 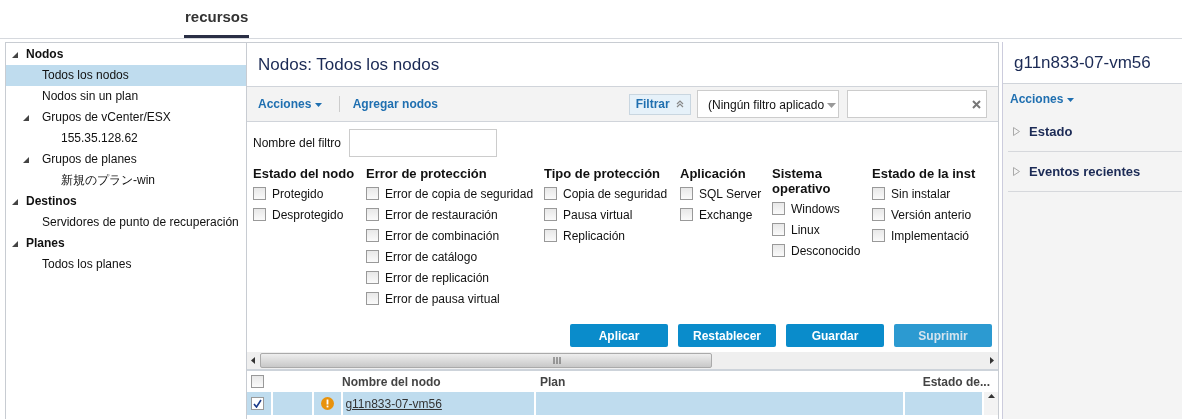 What do you see at coordinates (730, 193) in the screenshot?
I see `checkbox-label: SQL Server` at bounding box center [730, 193].